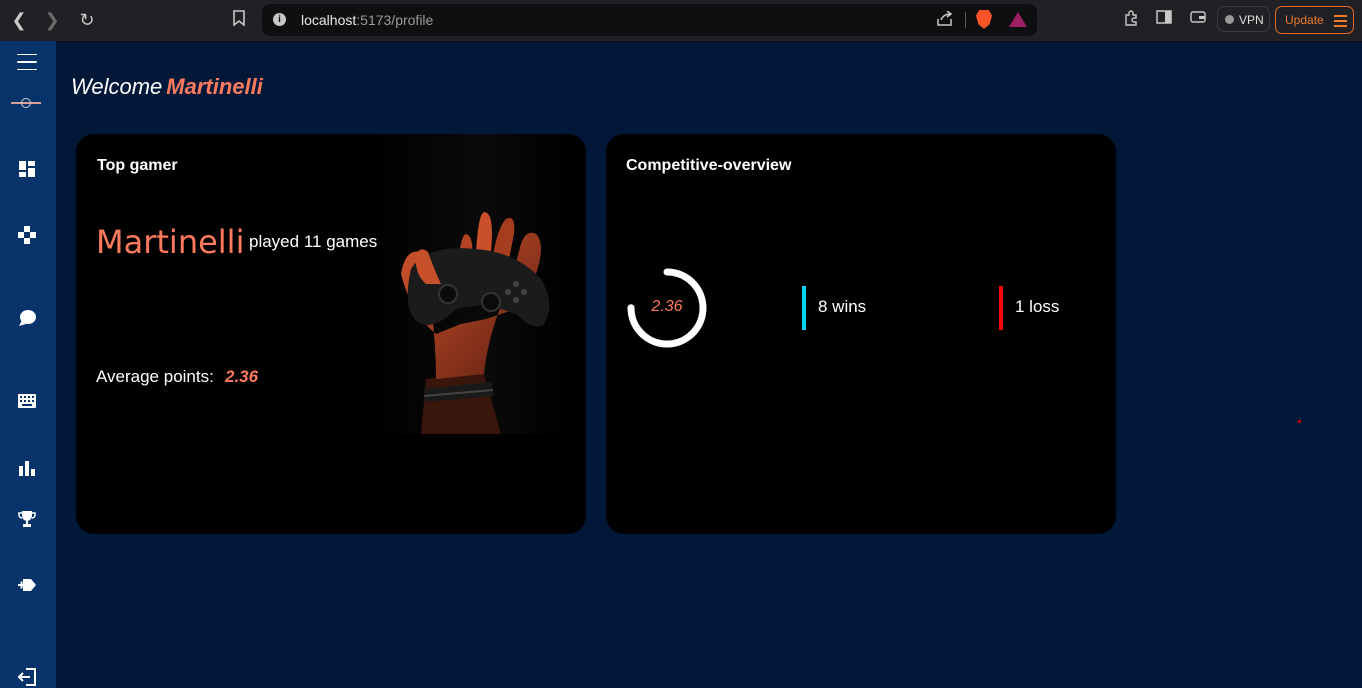  Describe the element at coordinates (1131, 20) in the screenshot. I see `extensions-icon` at that location.